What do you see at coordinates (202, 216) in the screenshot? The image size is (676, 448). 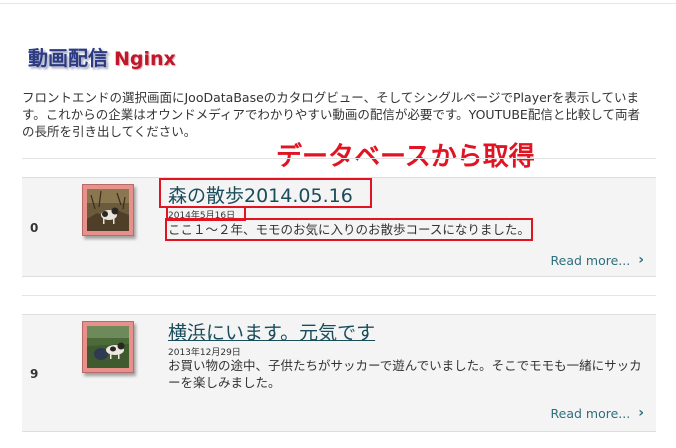 I see `item-date: 2014年5月16日` at bounding box center [202, 216].